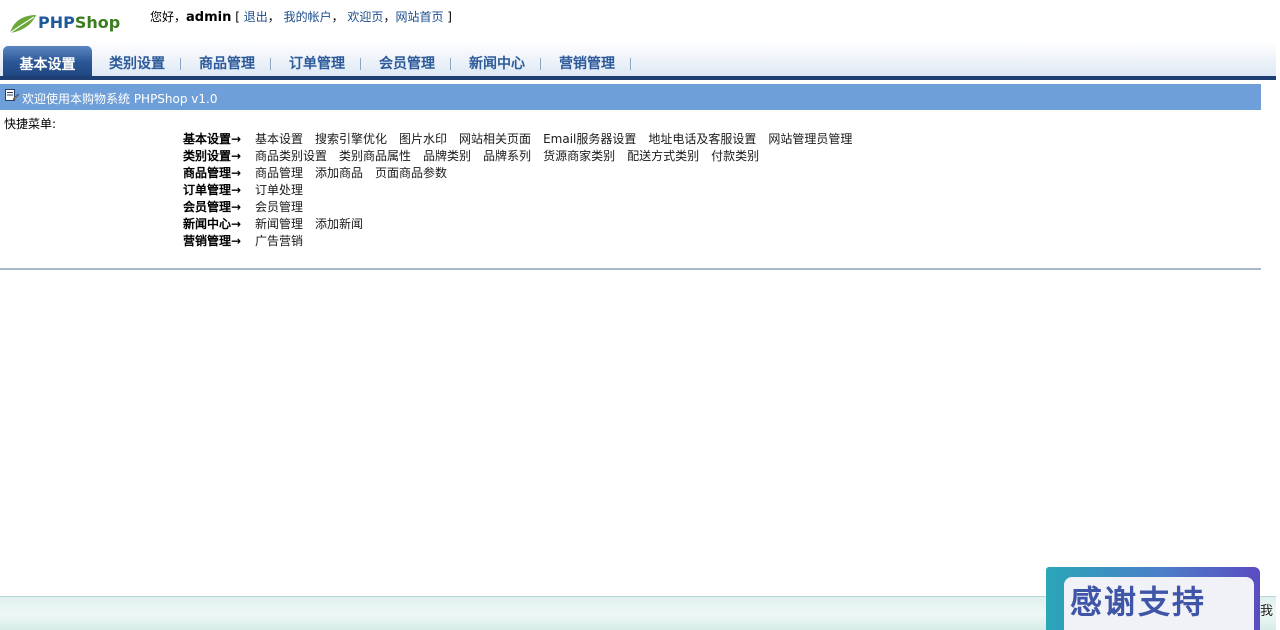 This screenshot has height=630, width=1280. Describe the element at coordinates (638, 59) in the screenshot. I see `main-nav: 基本设置 类别设置 商品管理 订单管理 会员管理 新闻中心 营销管理` at that location.